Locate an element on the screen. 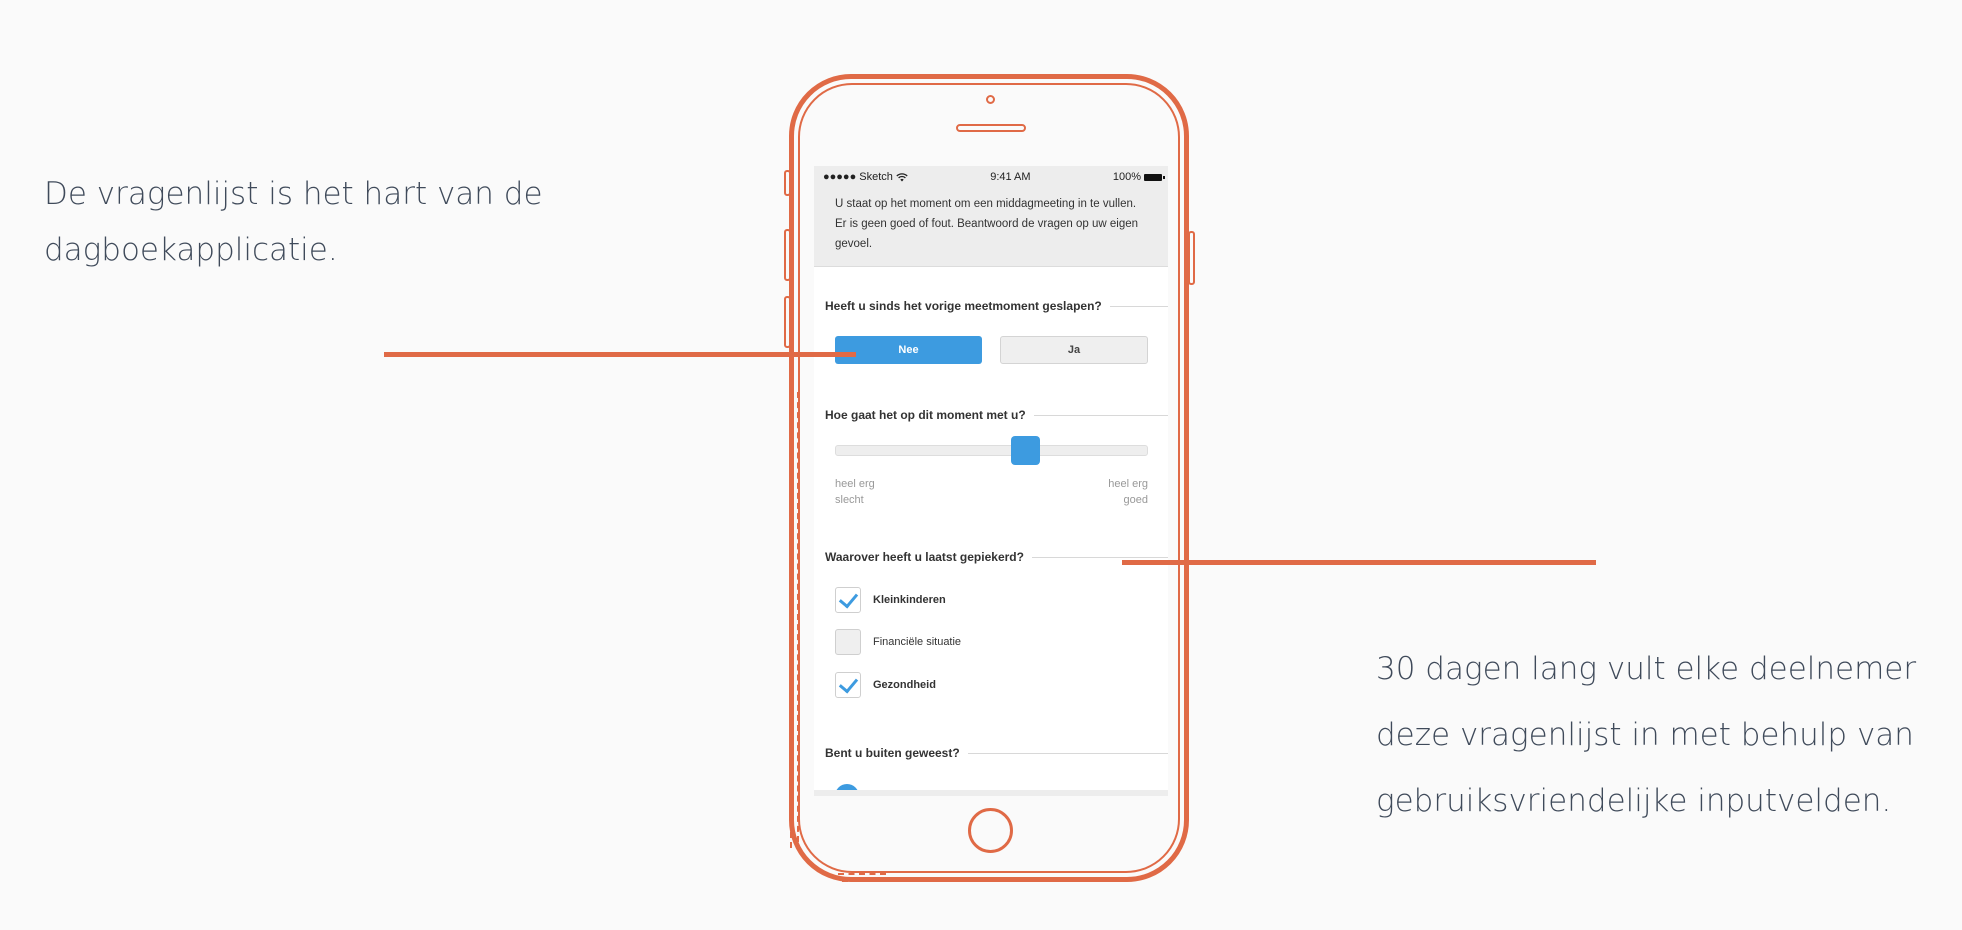  home-button is located at coordinates (990, 830).